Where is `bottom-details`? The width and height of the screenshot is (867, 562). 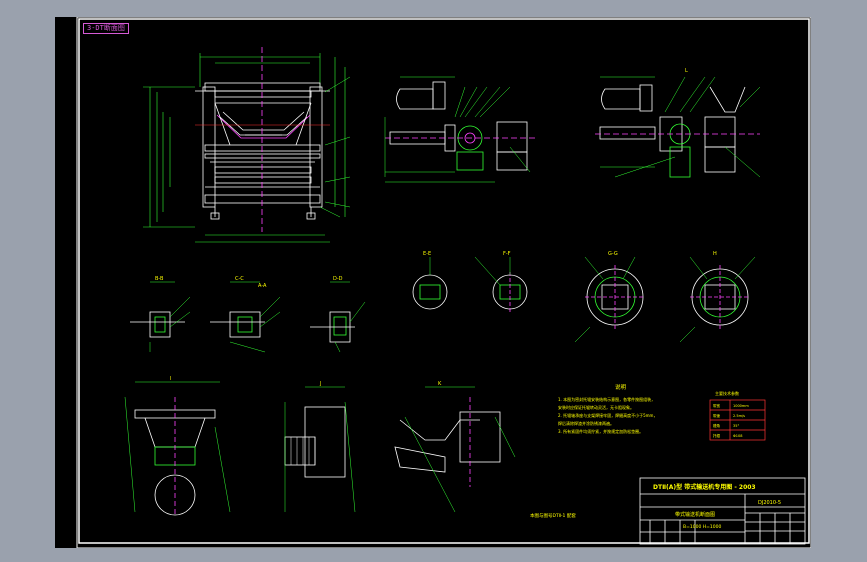 bottom-details is located at coordinates (320, 449).